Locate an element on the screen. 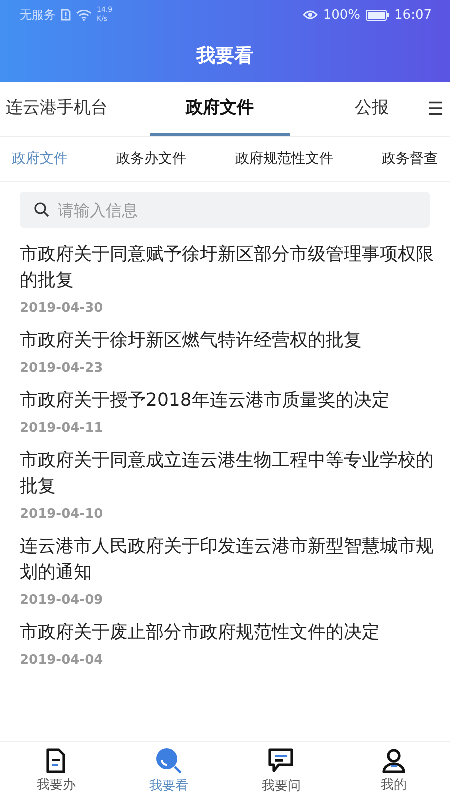  category-tab: 政府规范性文件 is located at coordinates (284, 159).